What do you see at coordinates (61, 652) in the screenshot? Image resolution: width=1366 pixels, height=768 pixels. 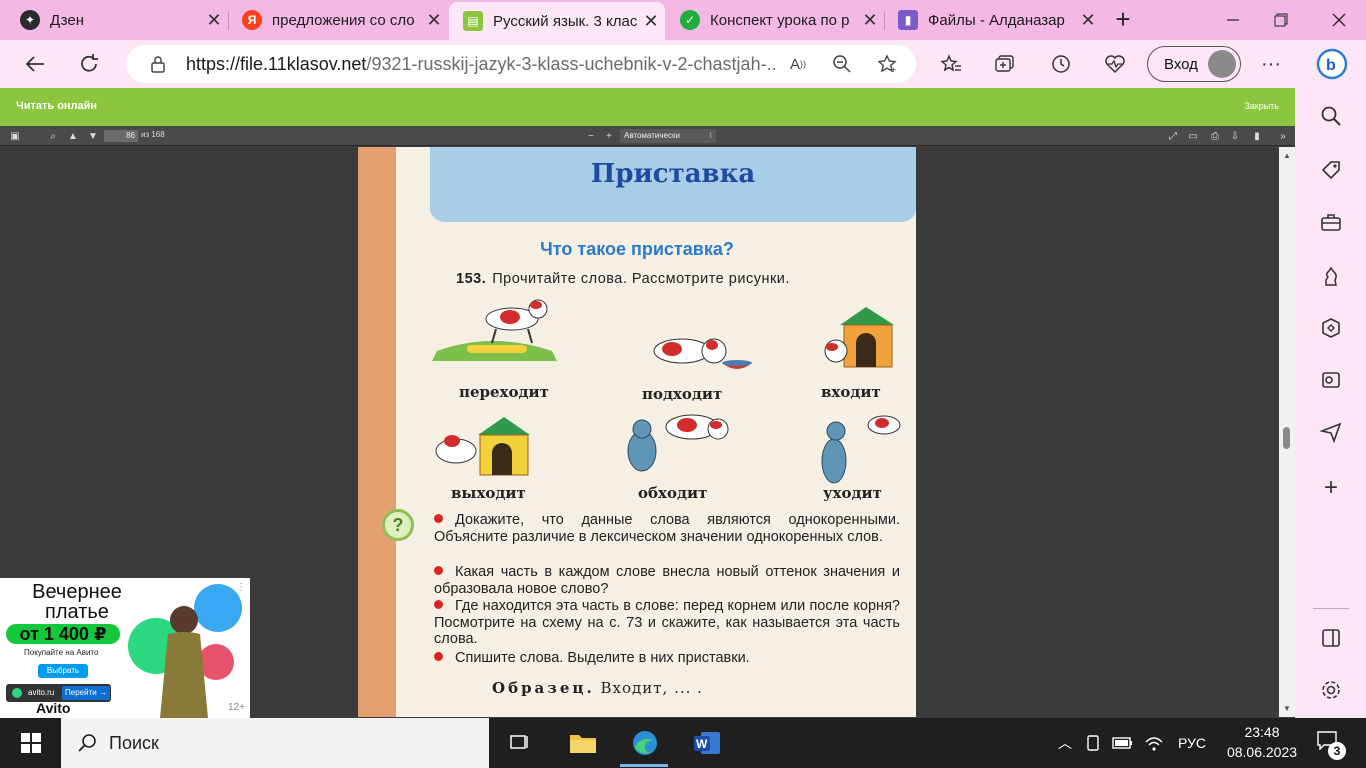 I see `ad-subtext: Покупайте на Авито` at bounding box center [61, 652].